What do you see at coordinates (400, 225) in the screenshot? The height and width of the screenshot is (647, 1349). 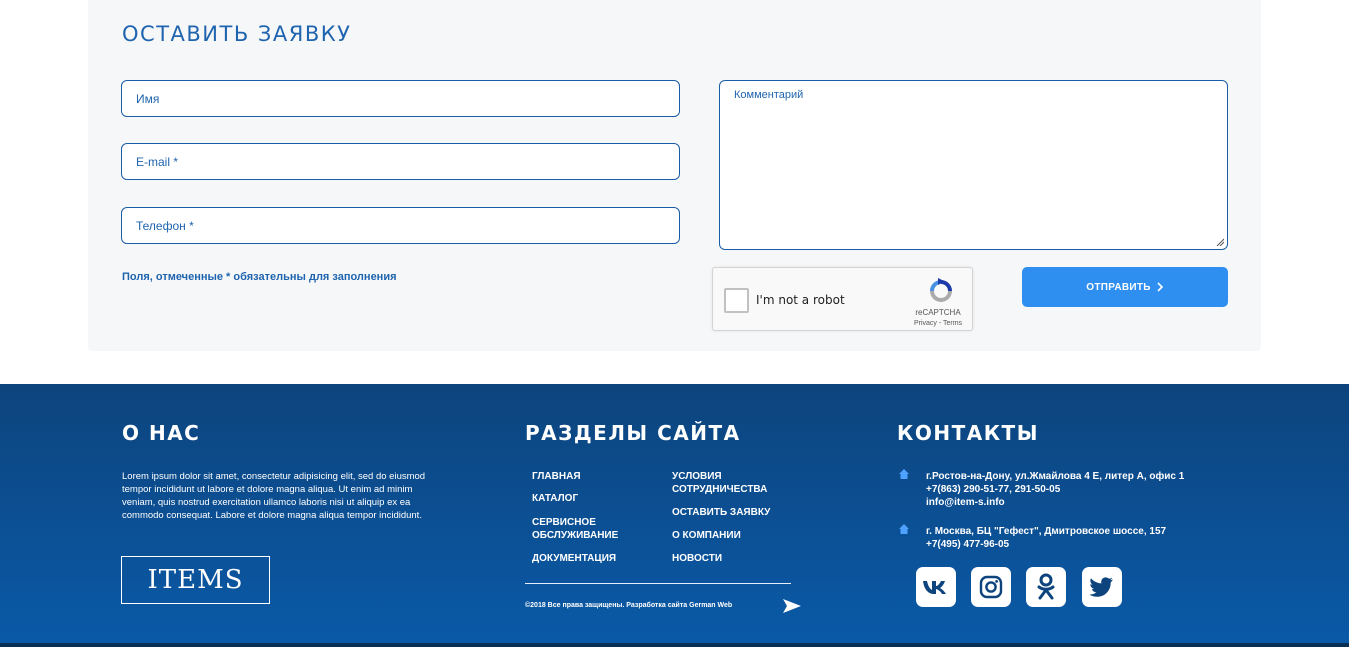 I see `phone-input: Телефон *` at bounding box center [400, 225].